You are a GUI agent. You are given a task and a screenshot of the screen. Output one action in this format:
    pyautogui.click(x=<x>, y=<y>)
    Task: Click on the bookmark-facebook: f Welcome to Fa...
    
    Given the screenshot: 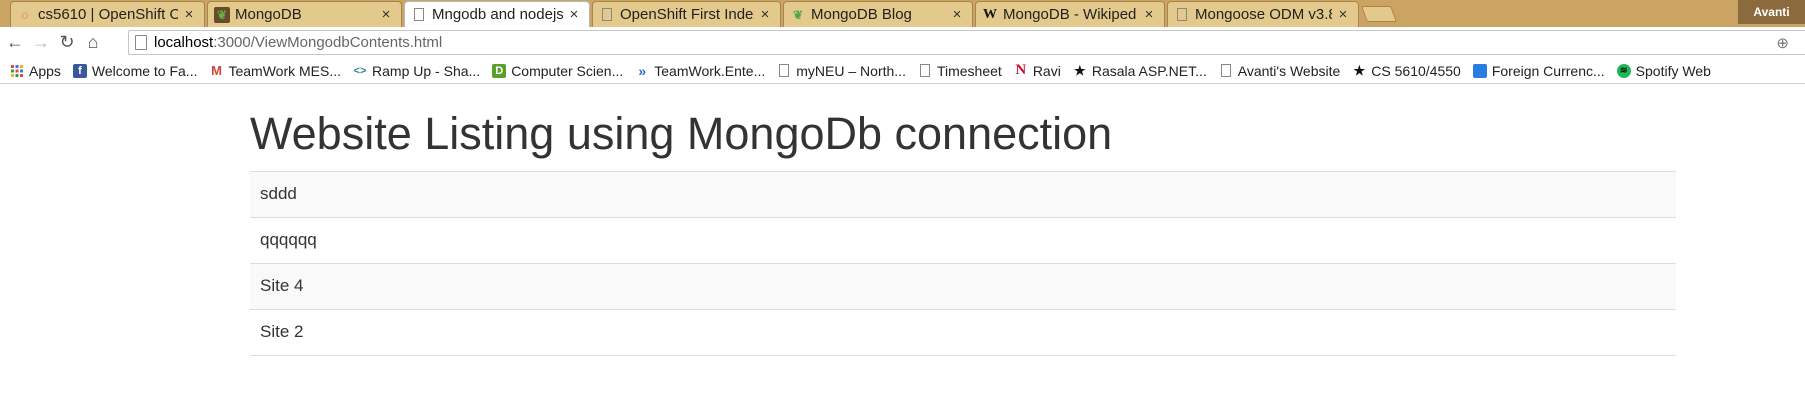 What is the action you would take?
    pyautogui.click(x=135, y=70)
    